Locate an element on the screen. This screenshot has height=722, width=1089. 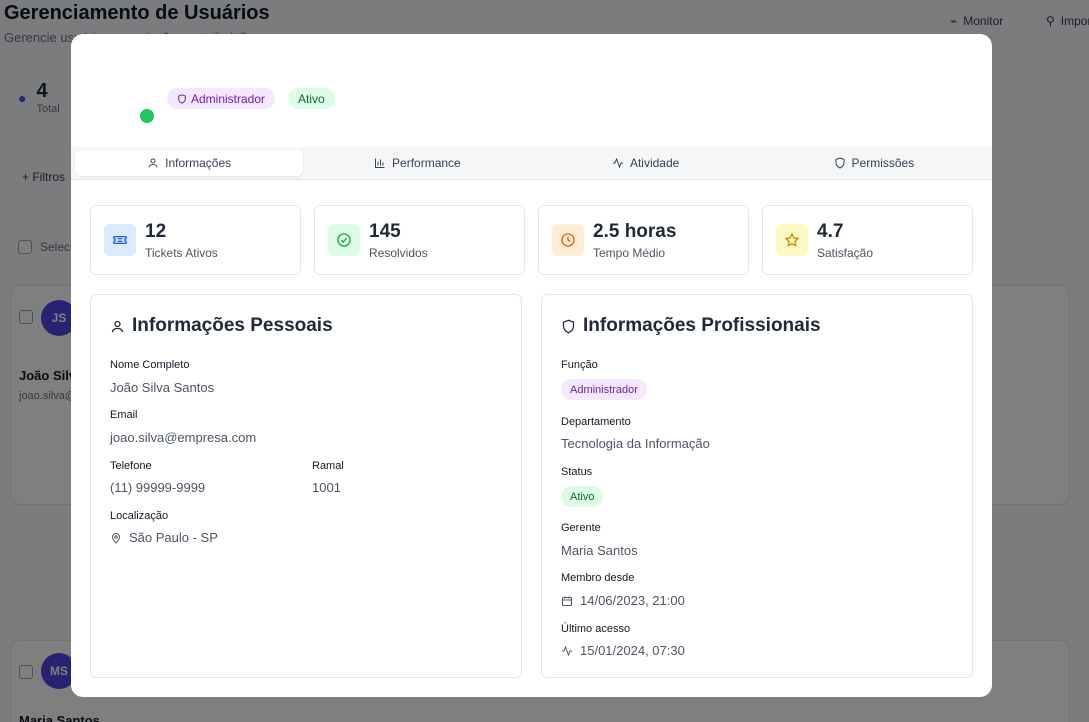
online-status-dot is located at coordinates (147, 116).